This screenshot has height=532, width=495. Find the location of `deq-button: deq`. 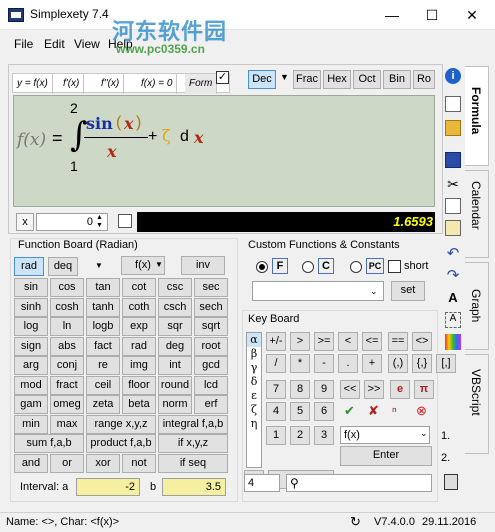

deq-button: deq is located at coordinates (63, 266).